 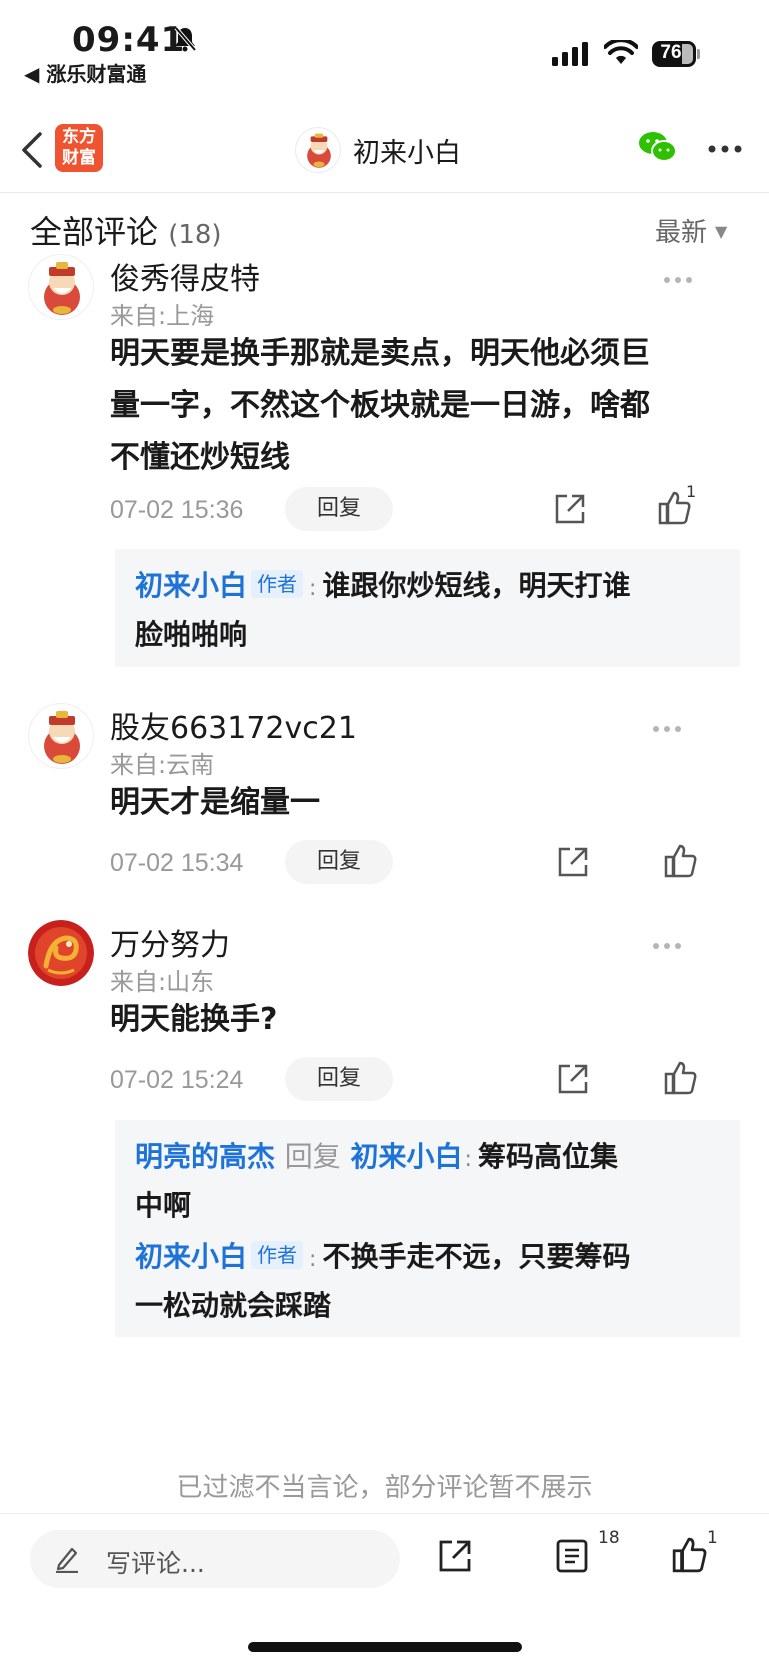 What do you see at coordinates (383, 610) in the screenshot?
I see `reply-item: 初来小白 作者: 谁跟你炒短线，明天打谁 脸啪啪响` at bounding box center [383, 610].